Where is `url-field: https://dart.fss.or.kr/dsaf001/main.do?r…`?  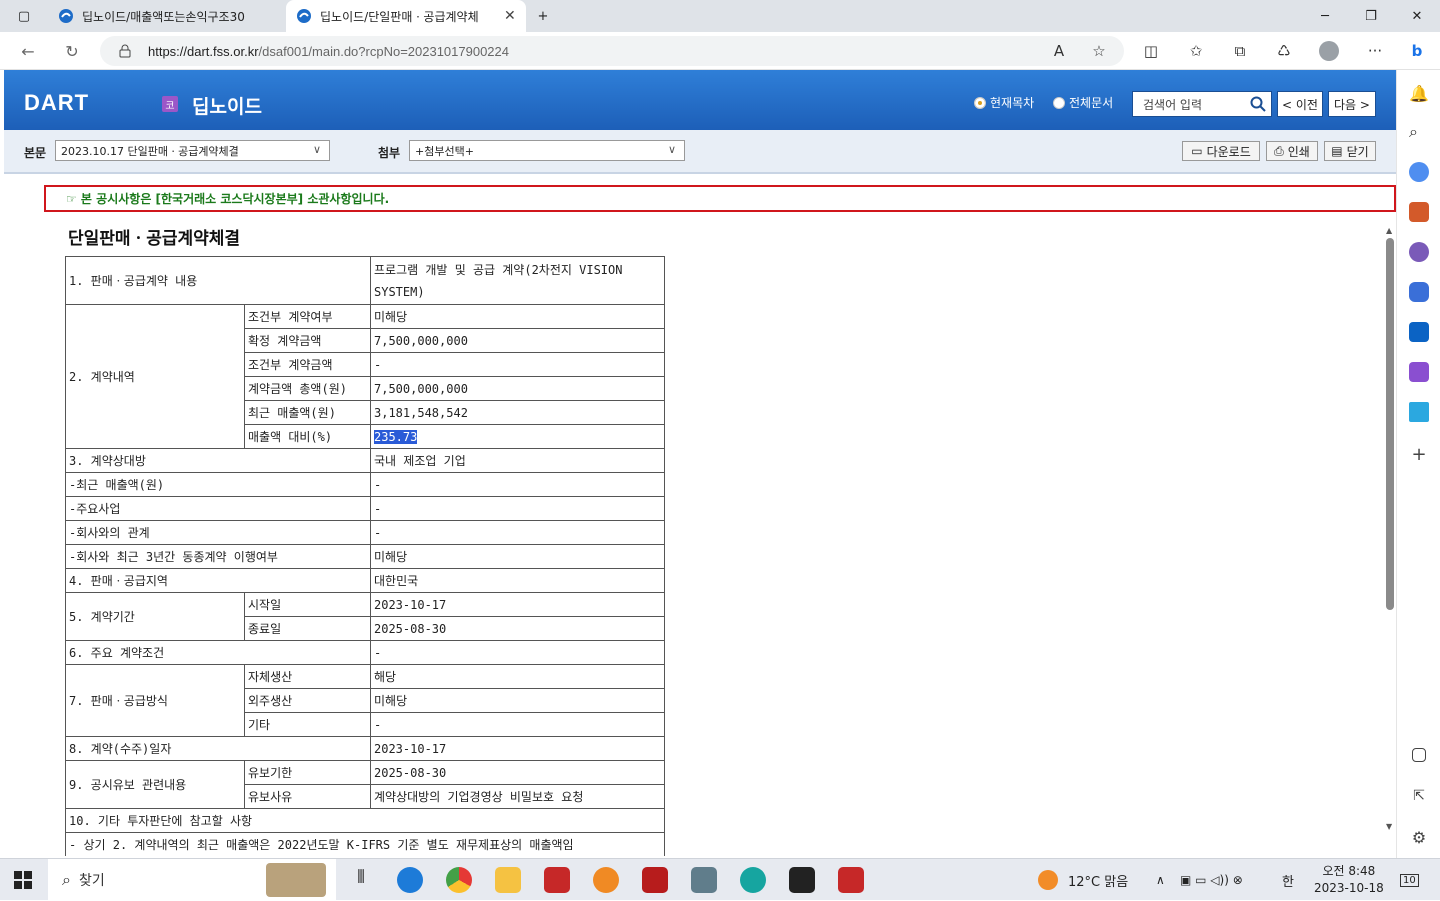 url-field: https://dart.fss.or.kr/dsaf001/main.do?r… is located at coordinates (612, 51).